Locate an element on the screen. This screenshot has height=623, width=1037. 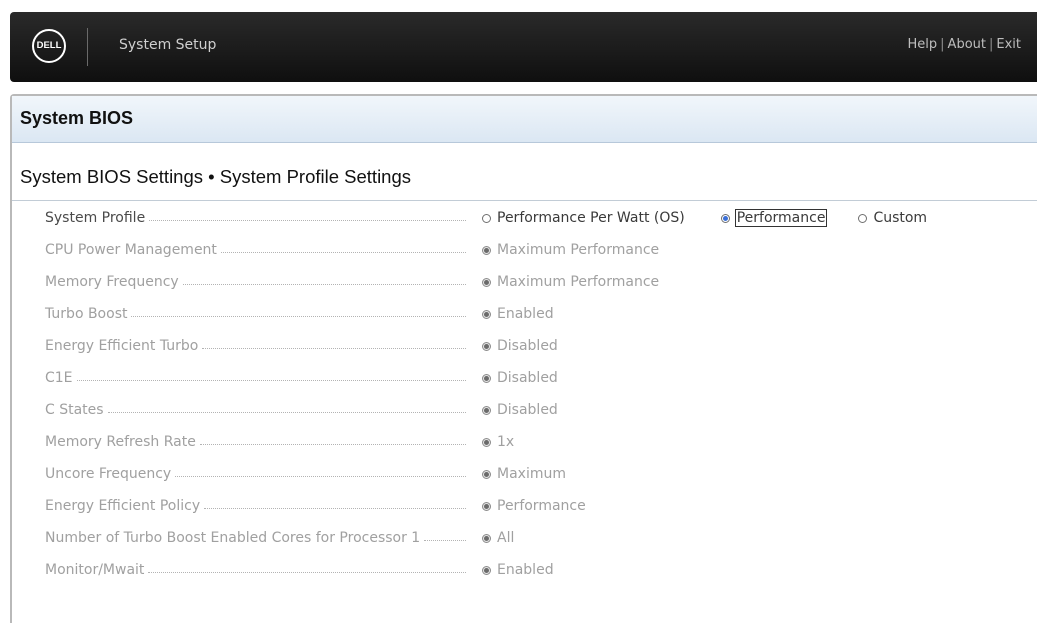
radio-option: Custom is located at coordinates (892, 218).